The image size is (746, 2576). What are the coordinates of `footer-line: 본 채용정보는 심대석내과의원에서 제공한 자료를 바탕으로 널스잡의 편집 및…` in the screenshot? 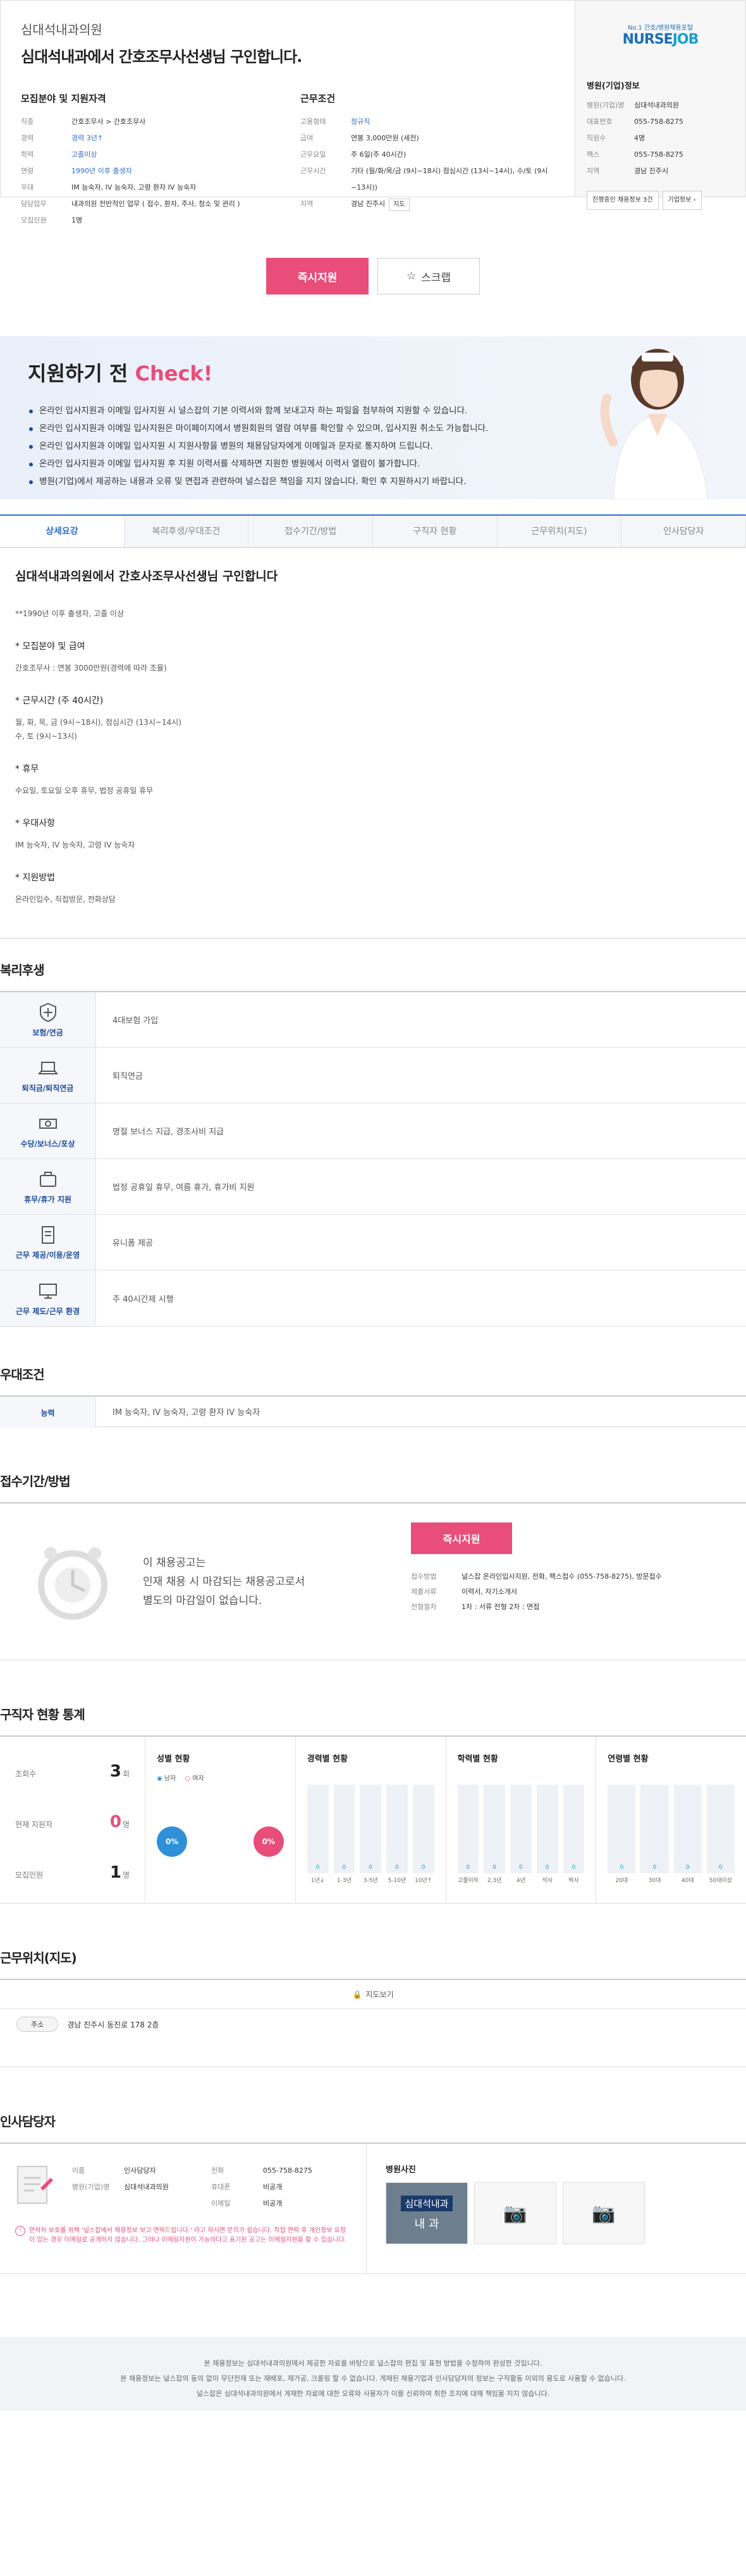 It's located at (373, 2363).